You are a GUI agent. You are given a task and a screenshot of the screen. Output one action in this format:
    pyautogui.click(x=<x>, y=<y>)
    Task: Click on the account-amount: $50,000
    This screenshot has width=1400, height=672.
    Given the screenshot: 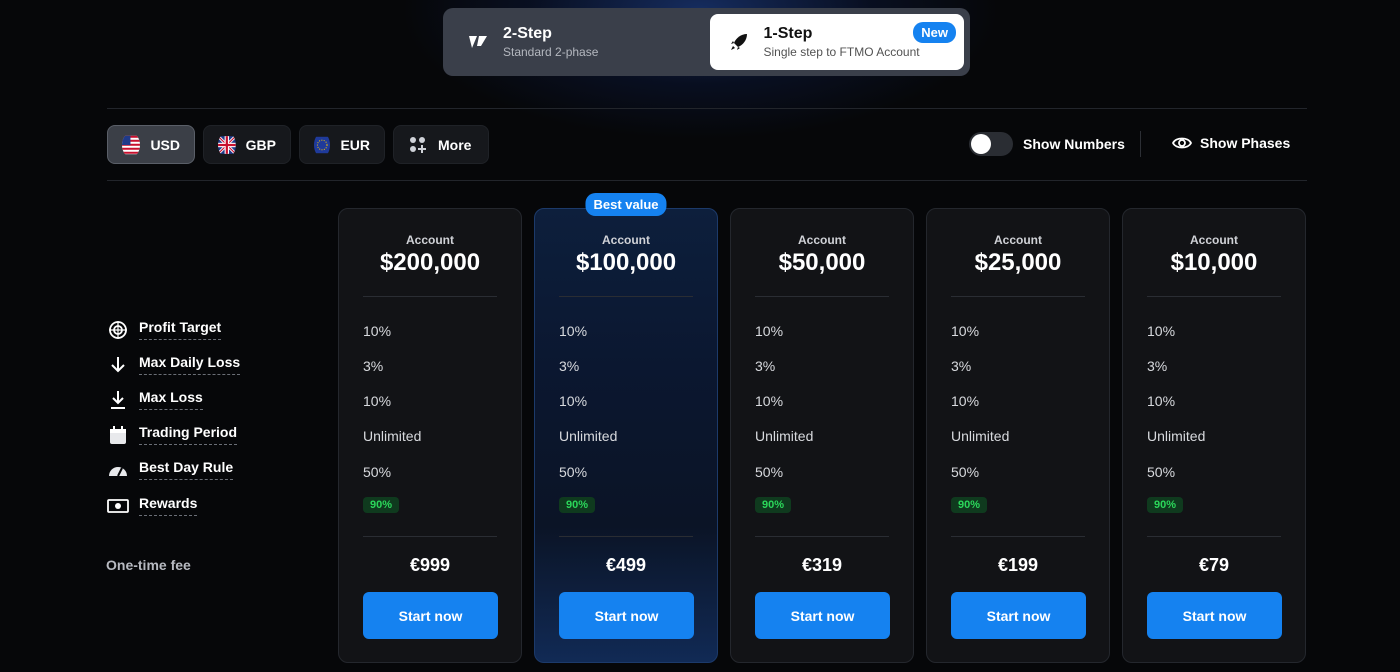 What is the action you would take?
    pyautogui.click(x=822, y=262)
    